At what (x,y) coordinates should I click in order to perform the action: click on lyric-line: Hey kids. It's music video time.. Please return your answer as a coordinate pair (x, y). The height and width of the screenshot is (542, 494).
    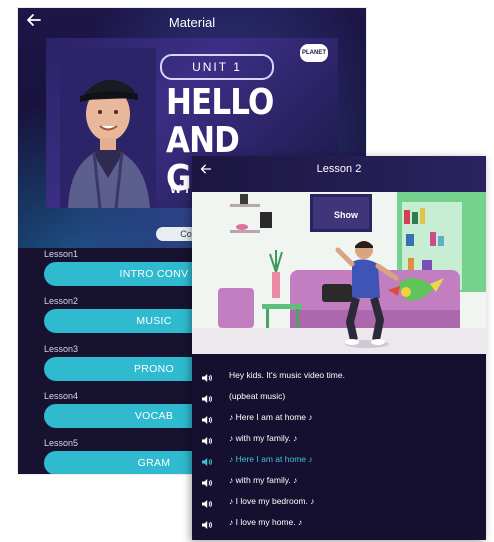
    Looking at the image, I should click on (339, 377).